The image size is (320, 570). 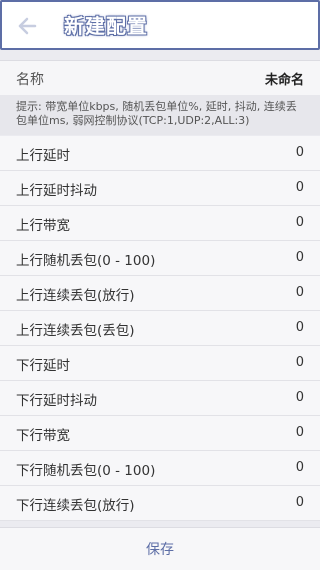 What do you see at coordinates (160, 398) in the screenshot?
I see `param-row-downlink-jitter: 下行延时抖动 0` at bounding box center [160, 398].